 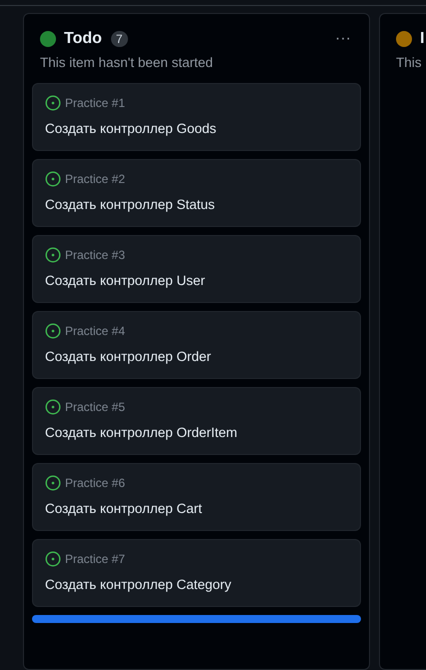 I want to click on item-count: 7, so click(x=119, y=39).